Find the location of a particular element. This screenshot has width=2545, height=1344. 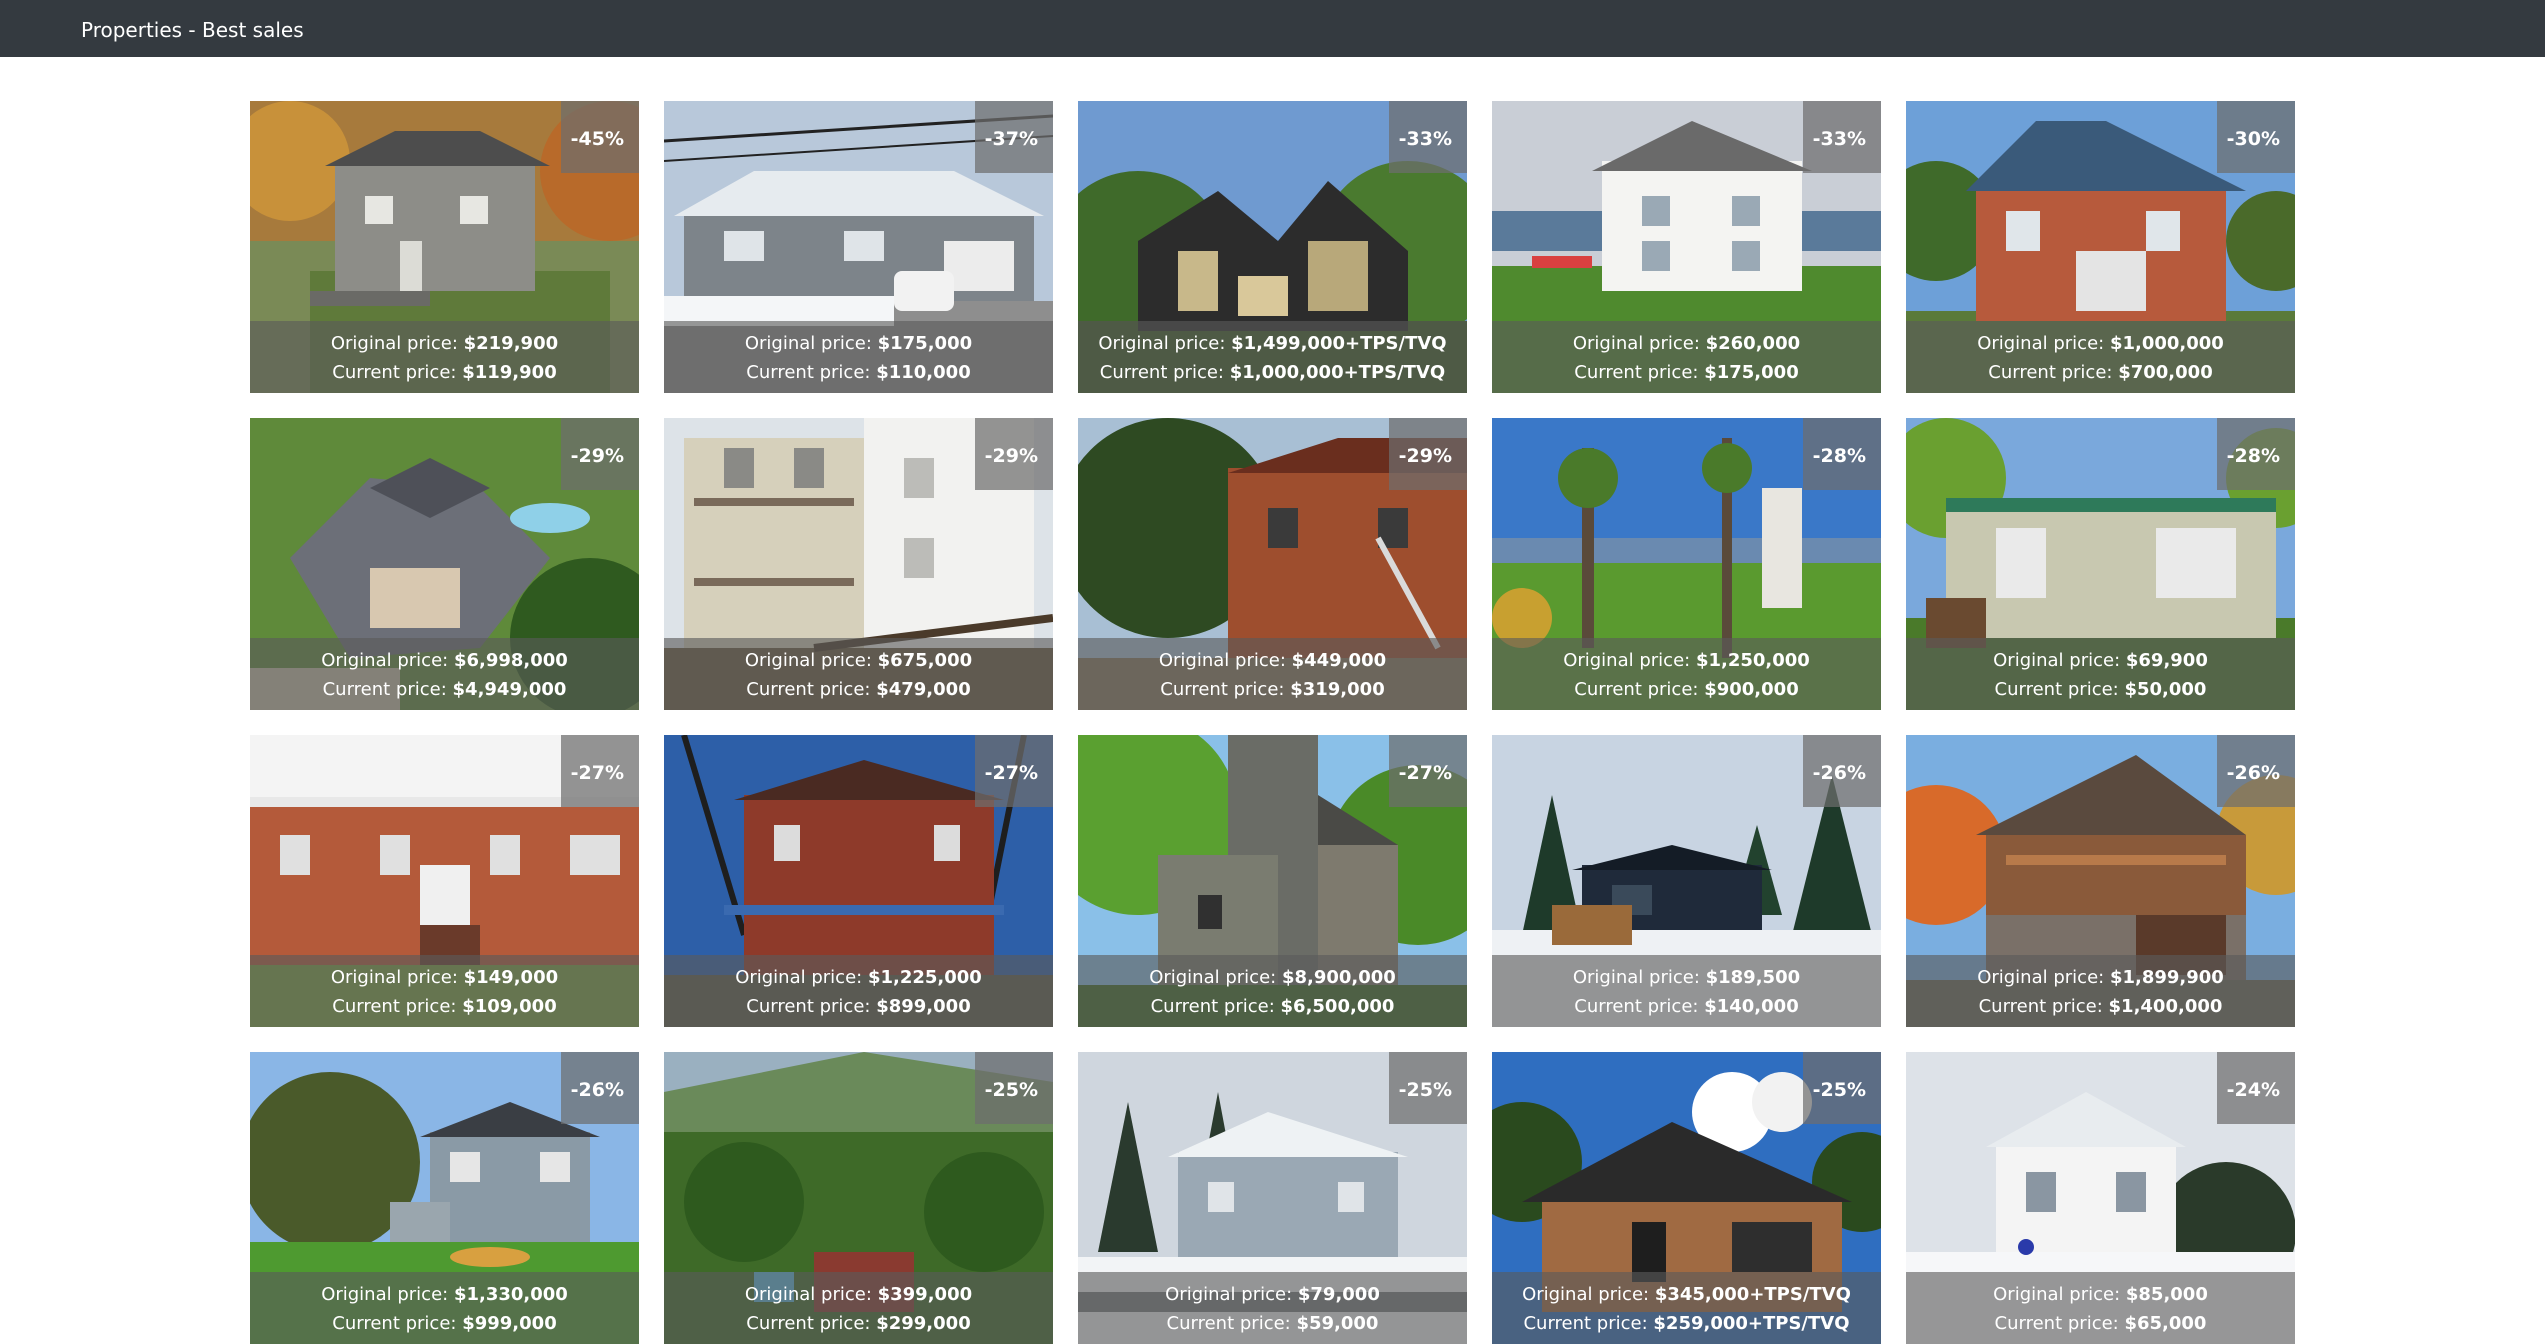

current-price-value: $259,000+TPS/TVQ is located at coordinates (1751, 1323).